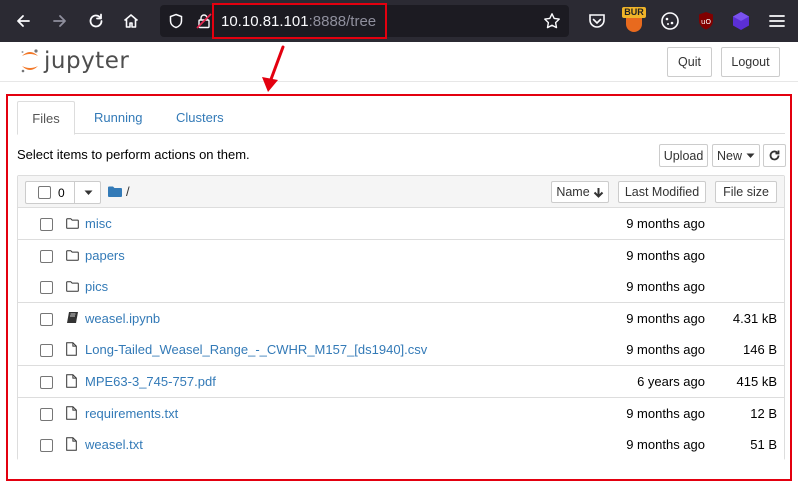 The width and height of the screenshot is (798, 503). Describe the element at coordinates (401, 287) in the screenshot. I see `file-row: pics 9 months ago` at that location.